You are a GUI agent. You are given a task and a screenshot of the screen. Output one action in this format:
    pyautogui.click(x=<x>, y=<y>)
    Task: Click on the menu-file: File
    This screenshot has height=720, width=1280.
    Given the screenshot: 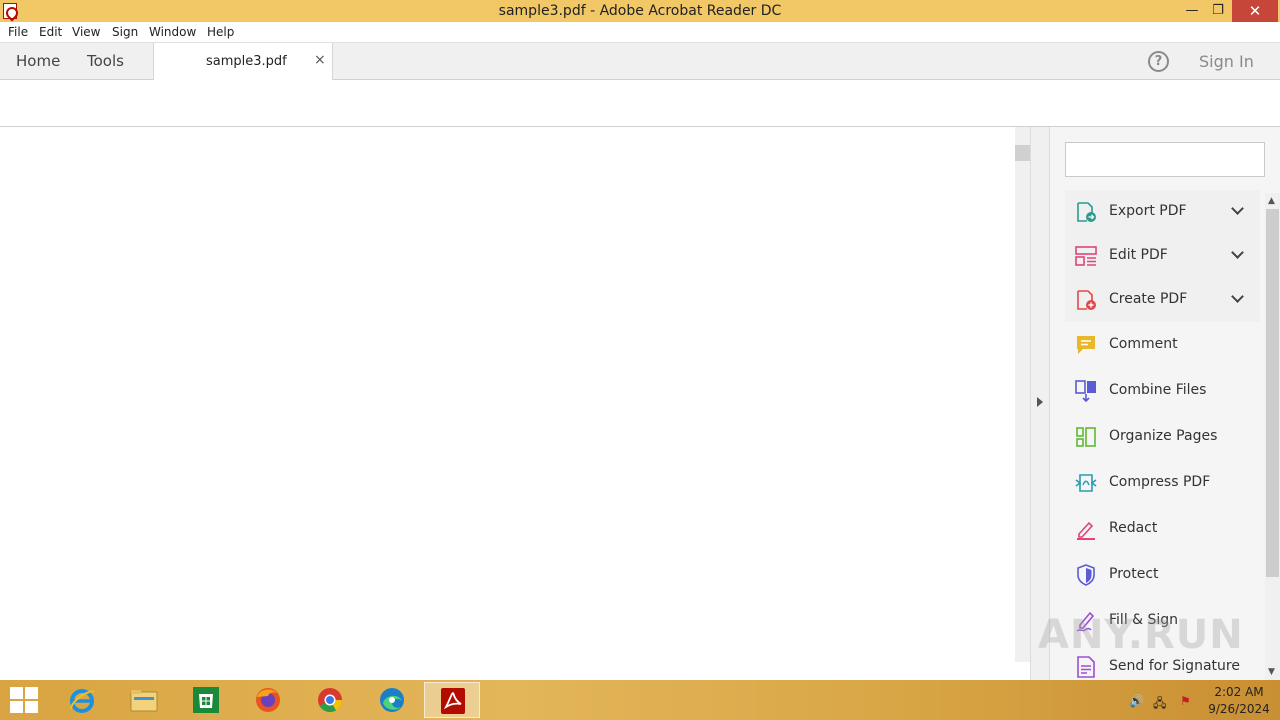 What is the action you would take?
    pyautogui.click(x=18, y=32)
    